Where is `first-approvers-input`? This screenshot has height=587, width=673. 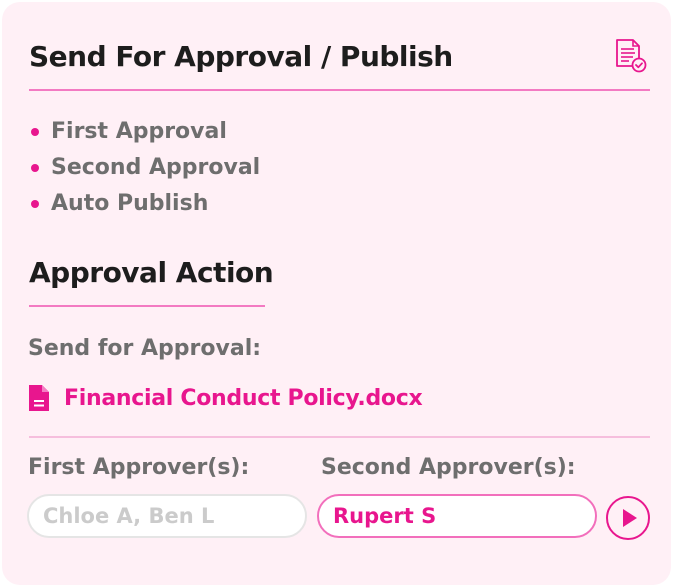 first-approvers-input is located at coordinates (167, 516).